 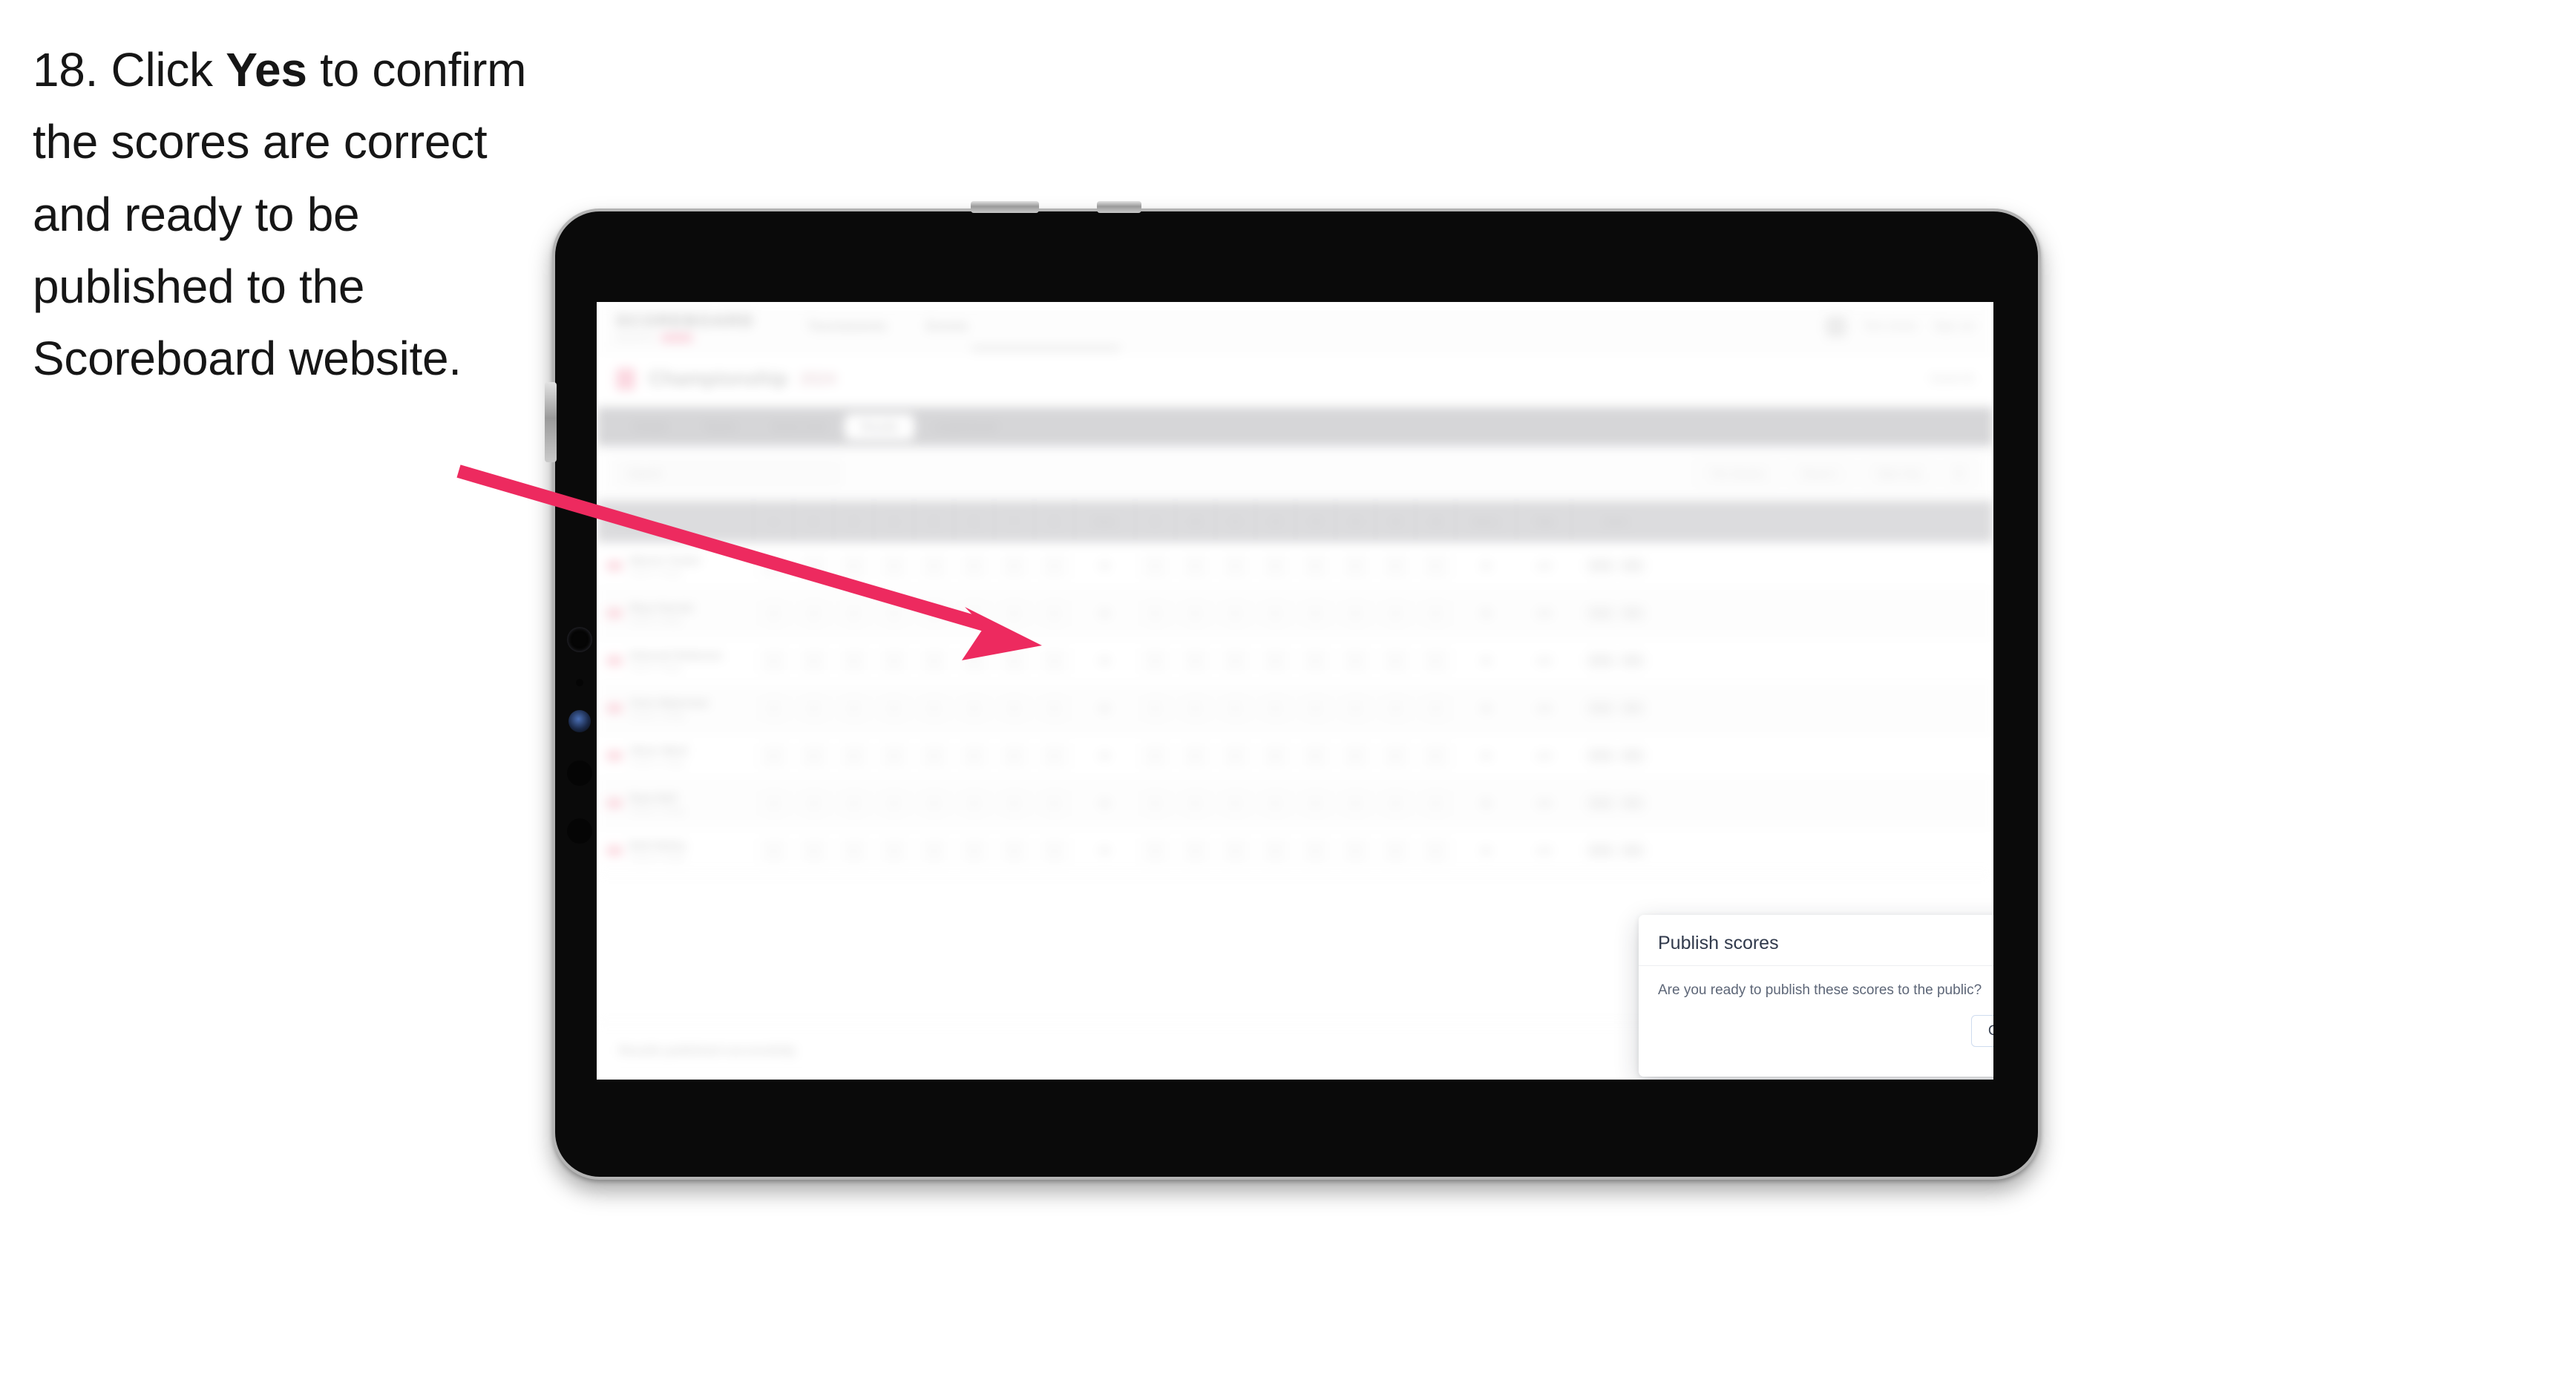 I want to click on nav-item-events: Events, so click(x=948, y=326).